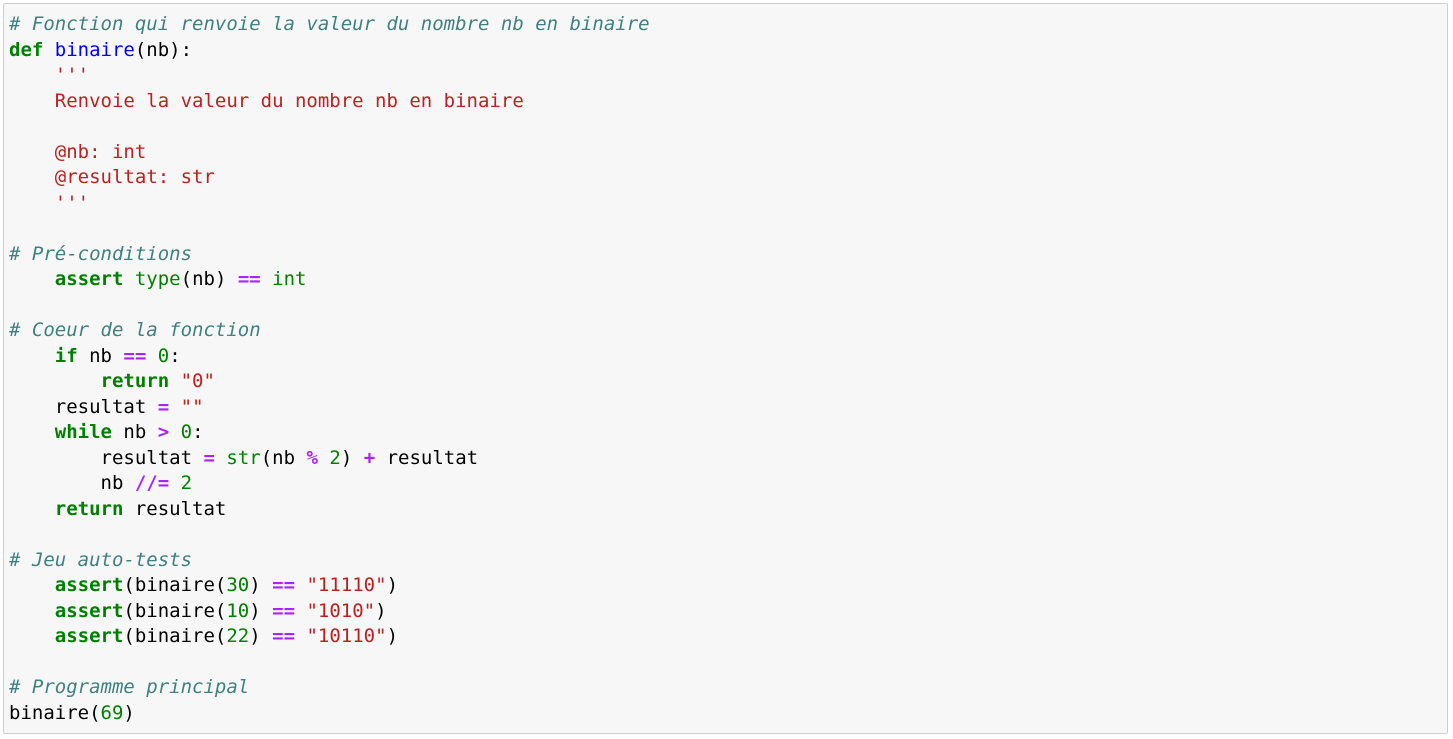 The height and width of the screenshot is (739, 1453). What do you see at coordinates (238, 636) in the screenshot?
I see `number-token: 22` at bounding box center [238, 636].